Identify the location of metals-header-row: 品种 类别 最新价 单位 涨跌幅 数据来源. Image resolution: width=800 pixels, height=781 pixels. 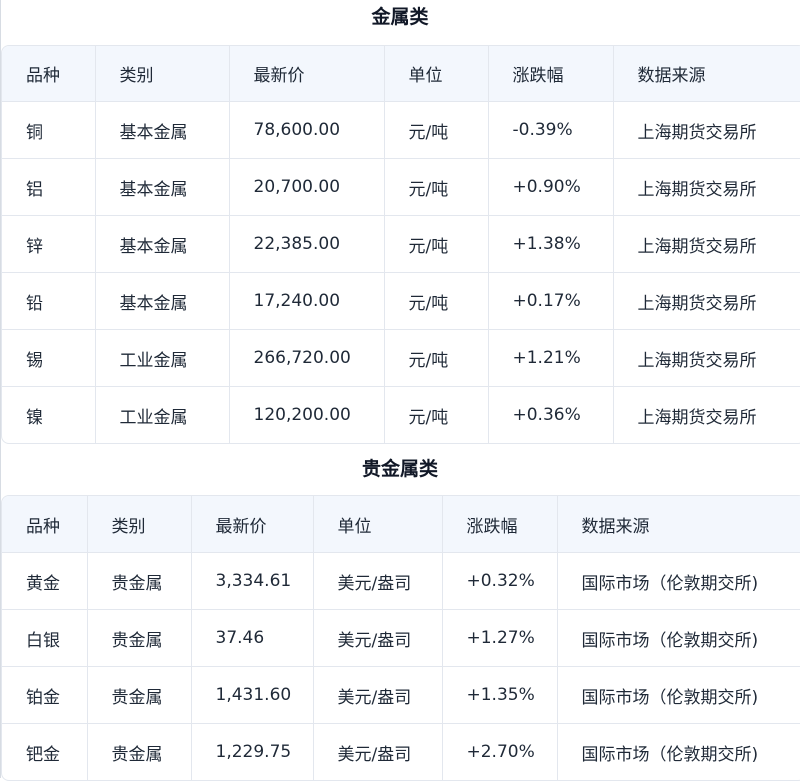
(401, 74).